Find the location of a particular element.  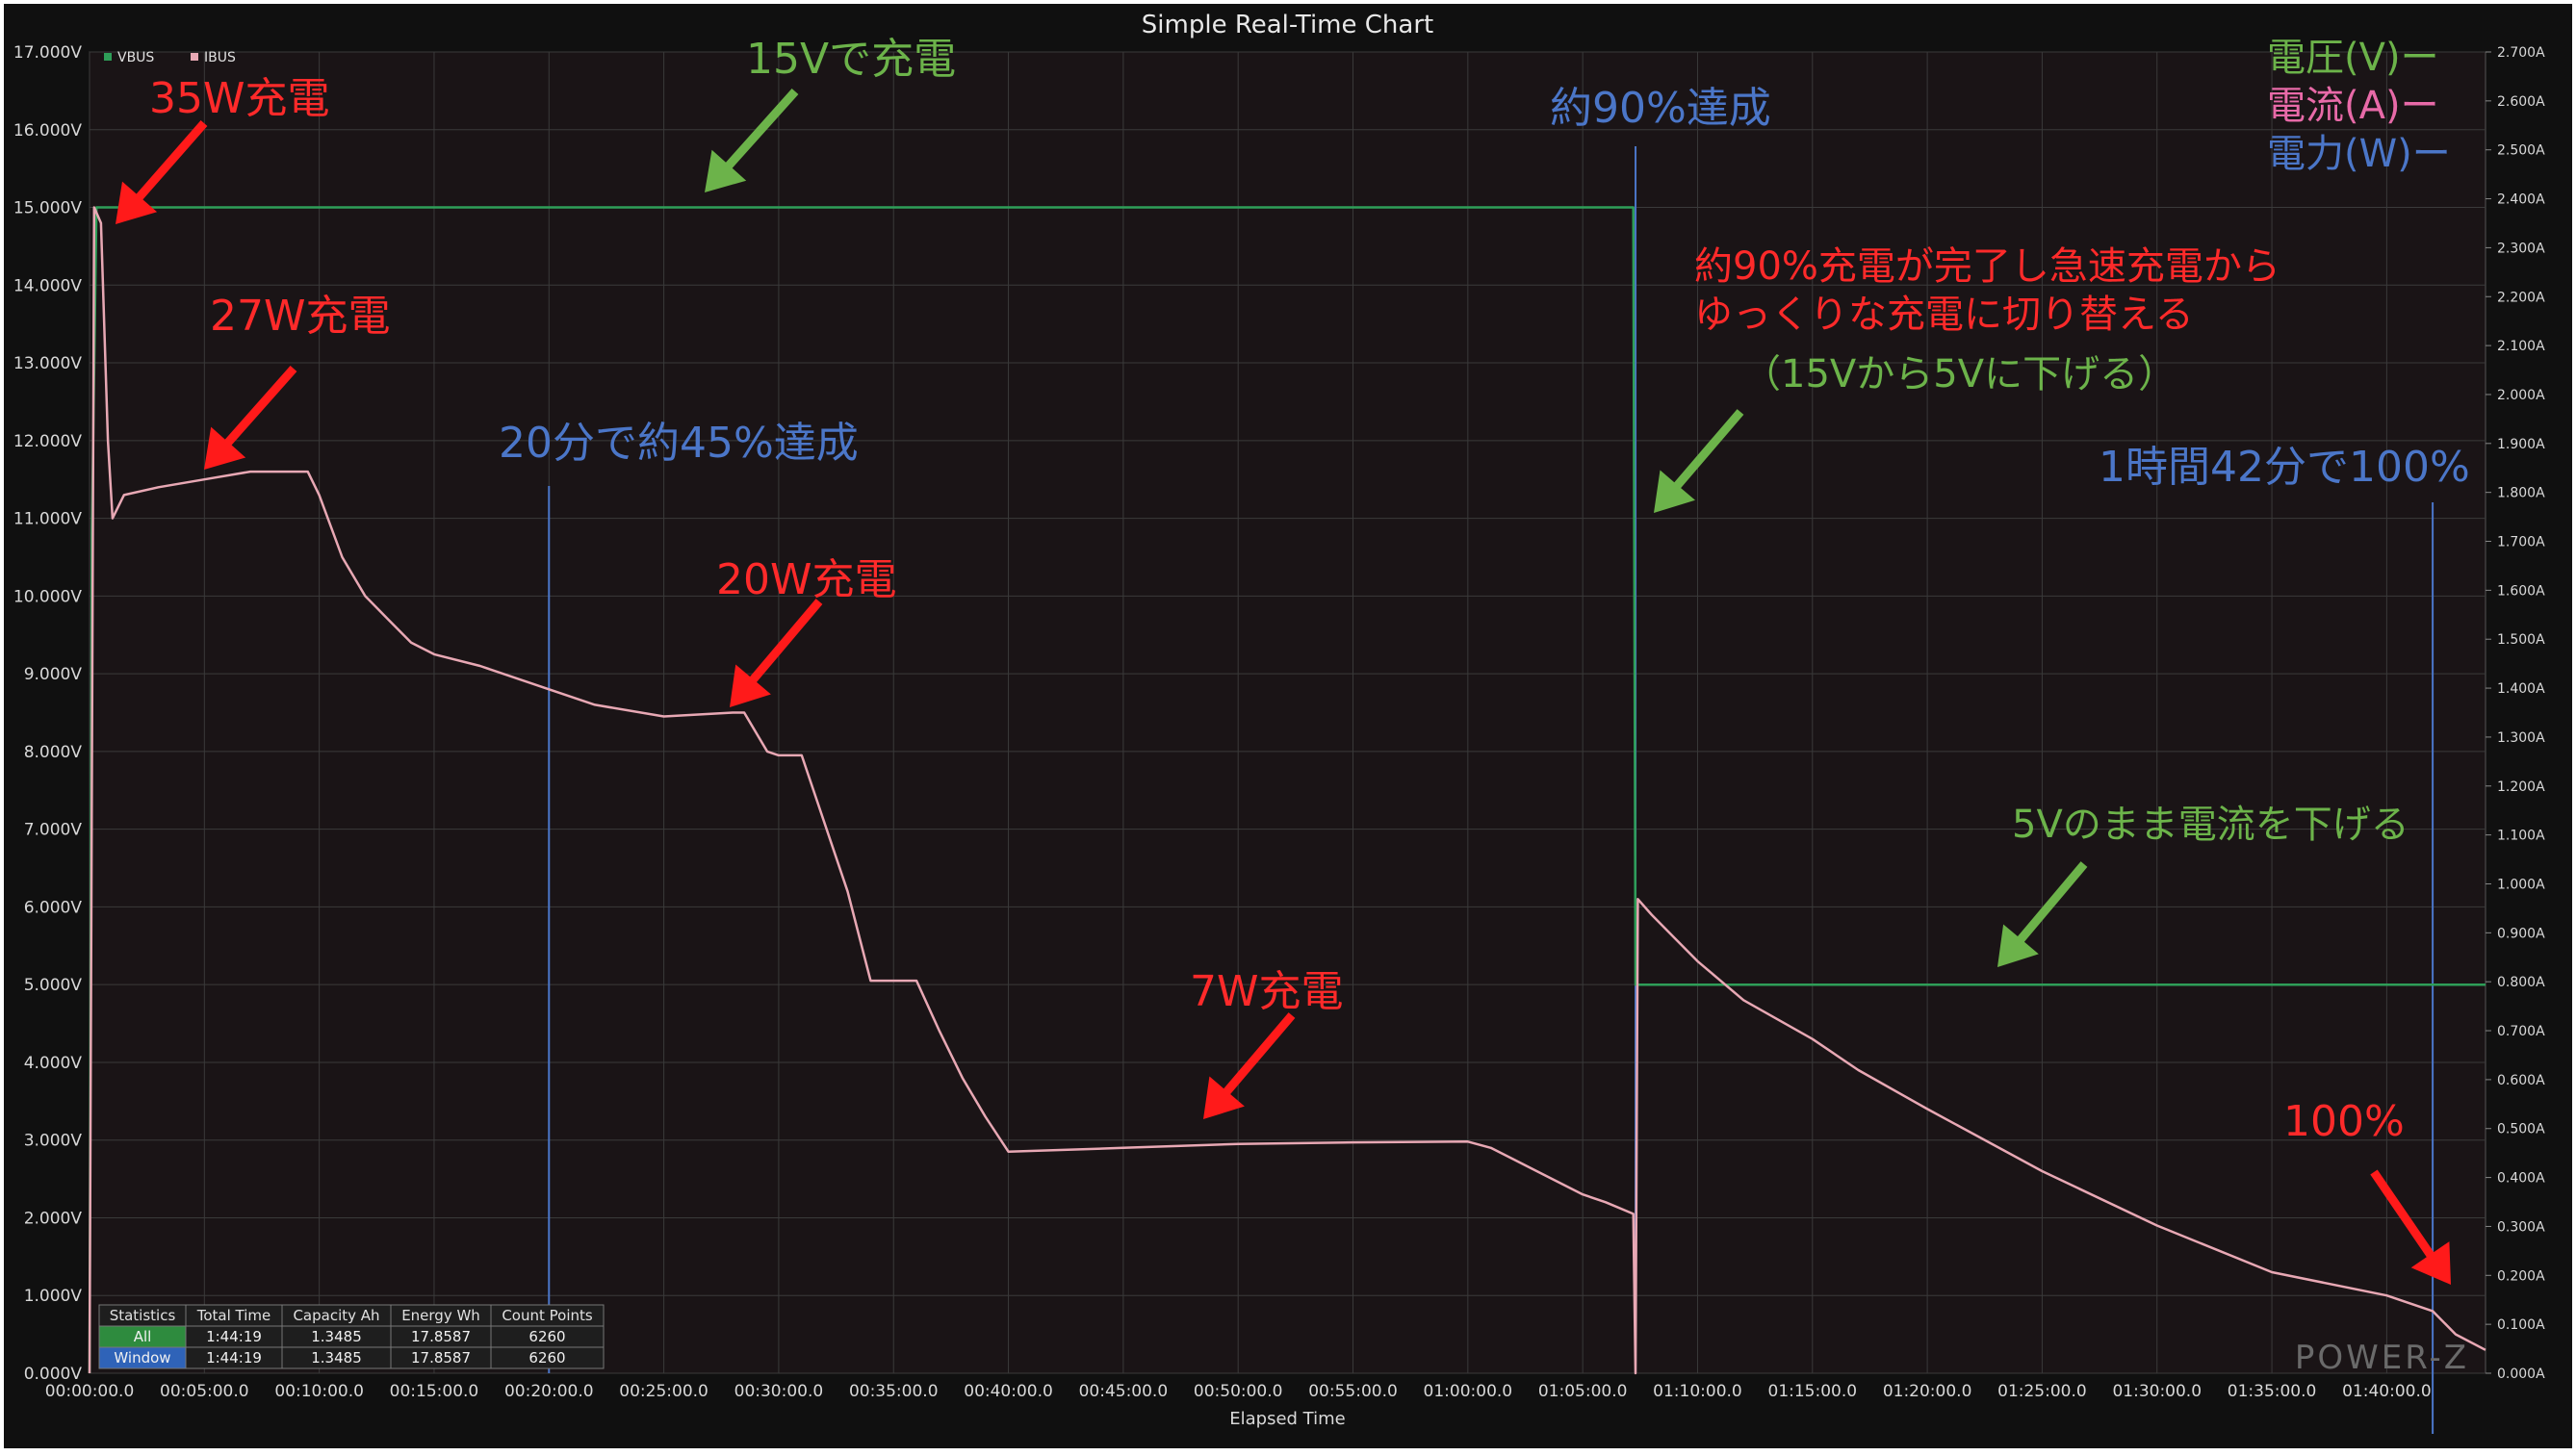

y-left-tick-label: 6.000V is located at coordinates (54, 907).